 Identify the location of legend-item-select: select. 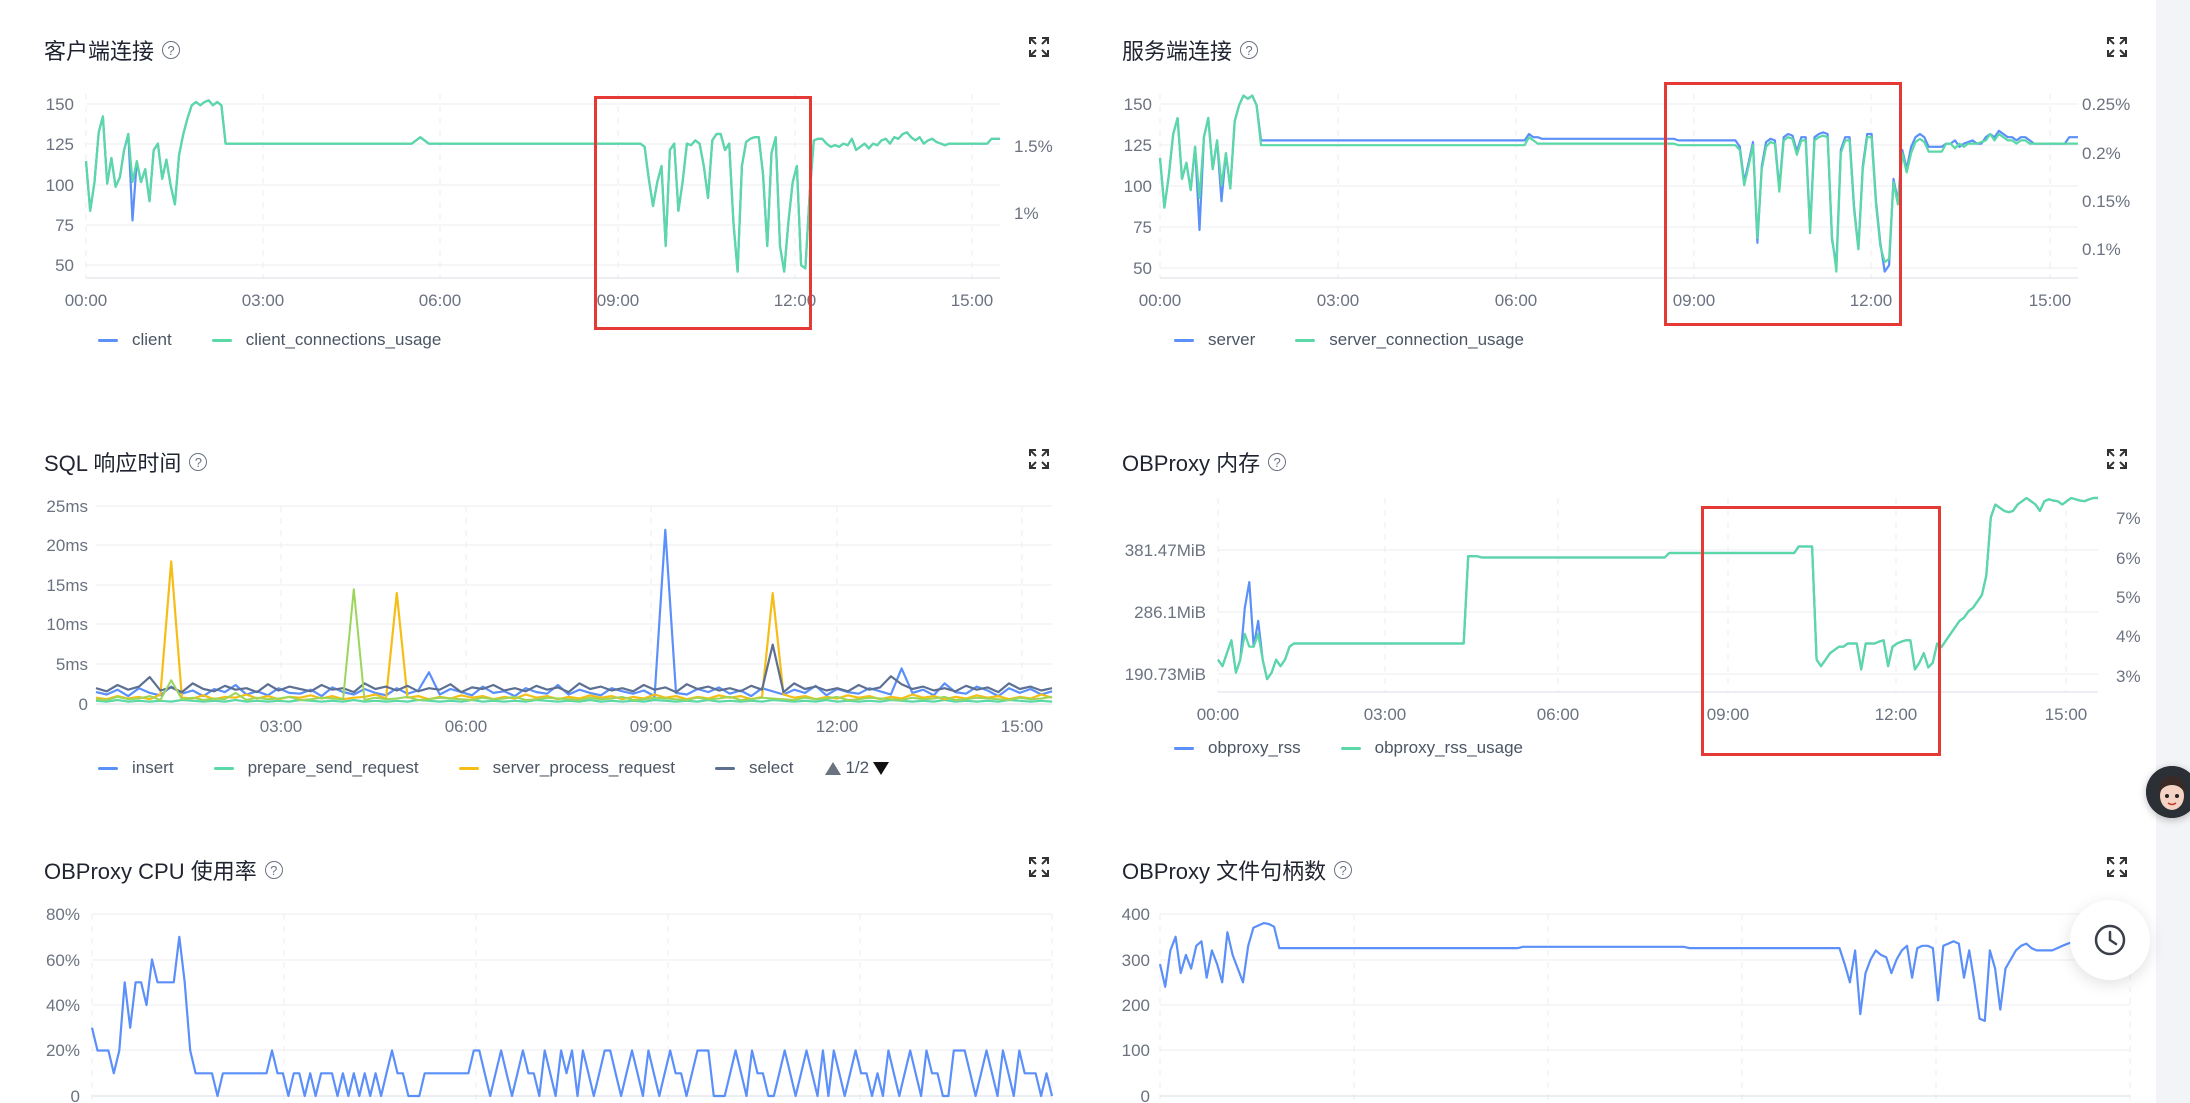
(754, 768).